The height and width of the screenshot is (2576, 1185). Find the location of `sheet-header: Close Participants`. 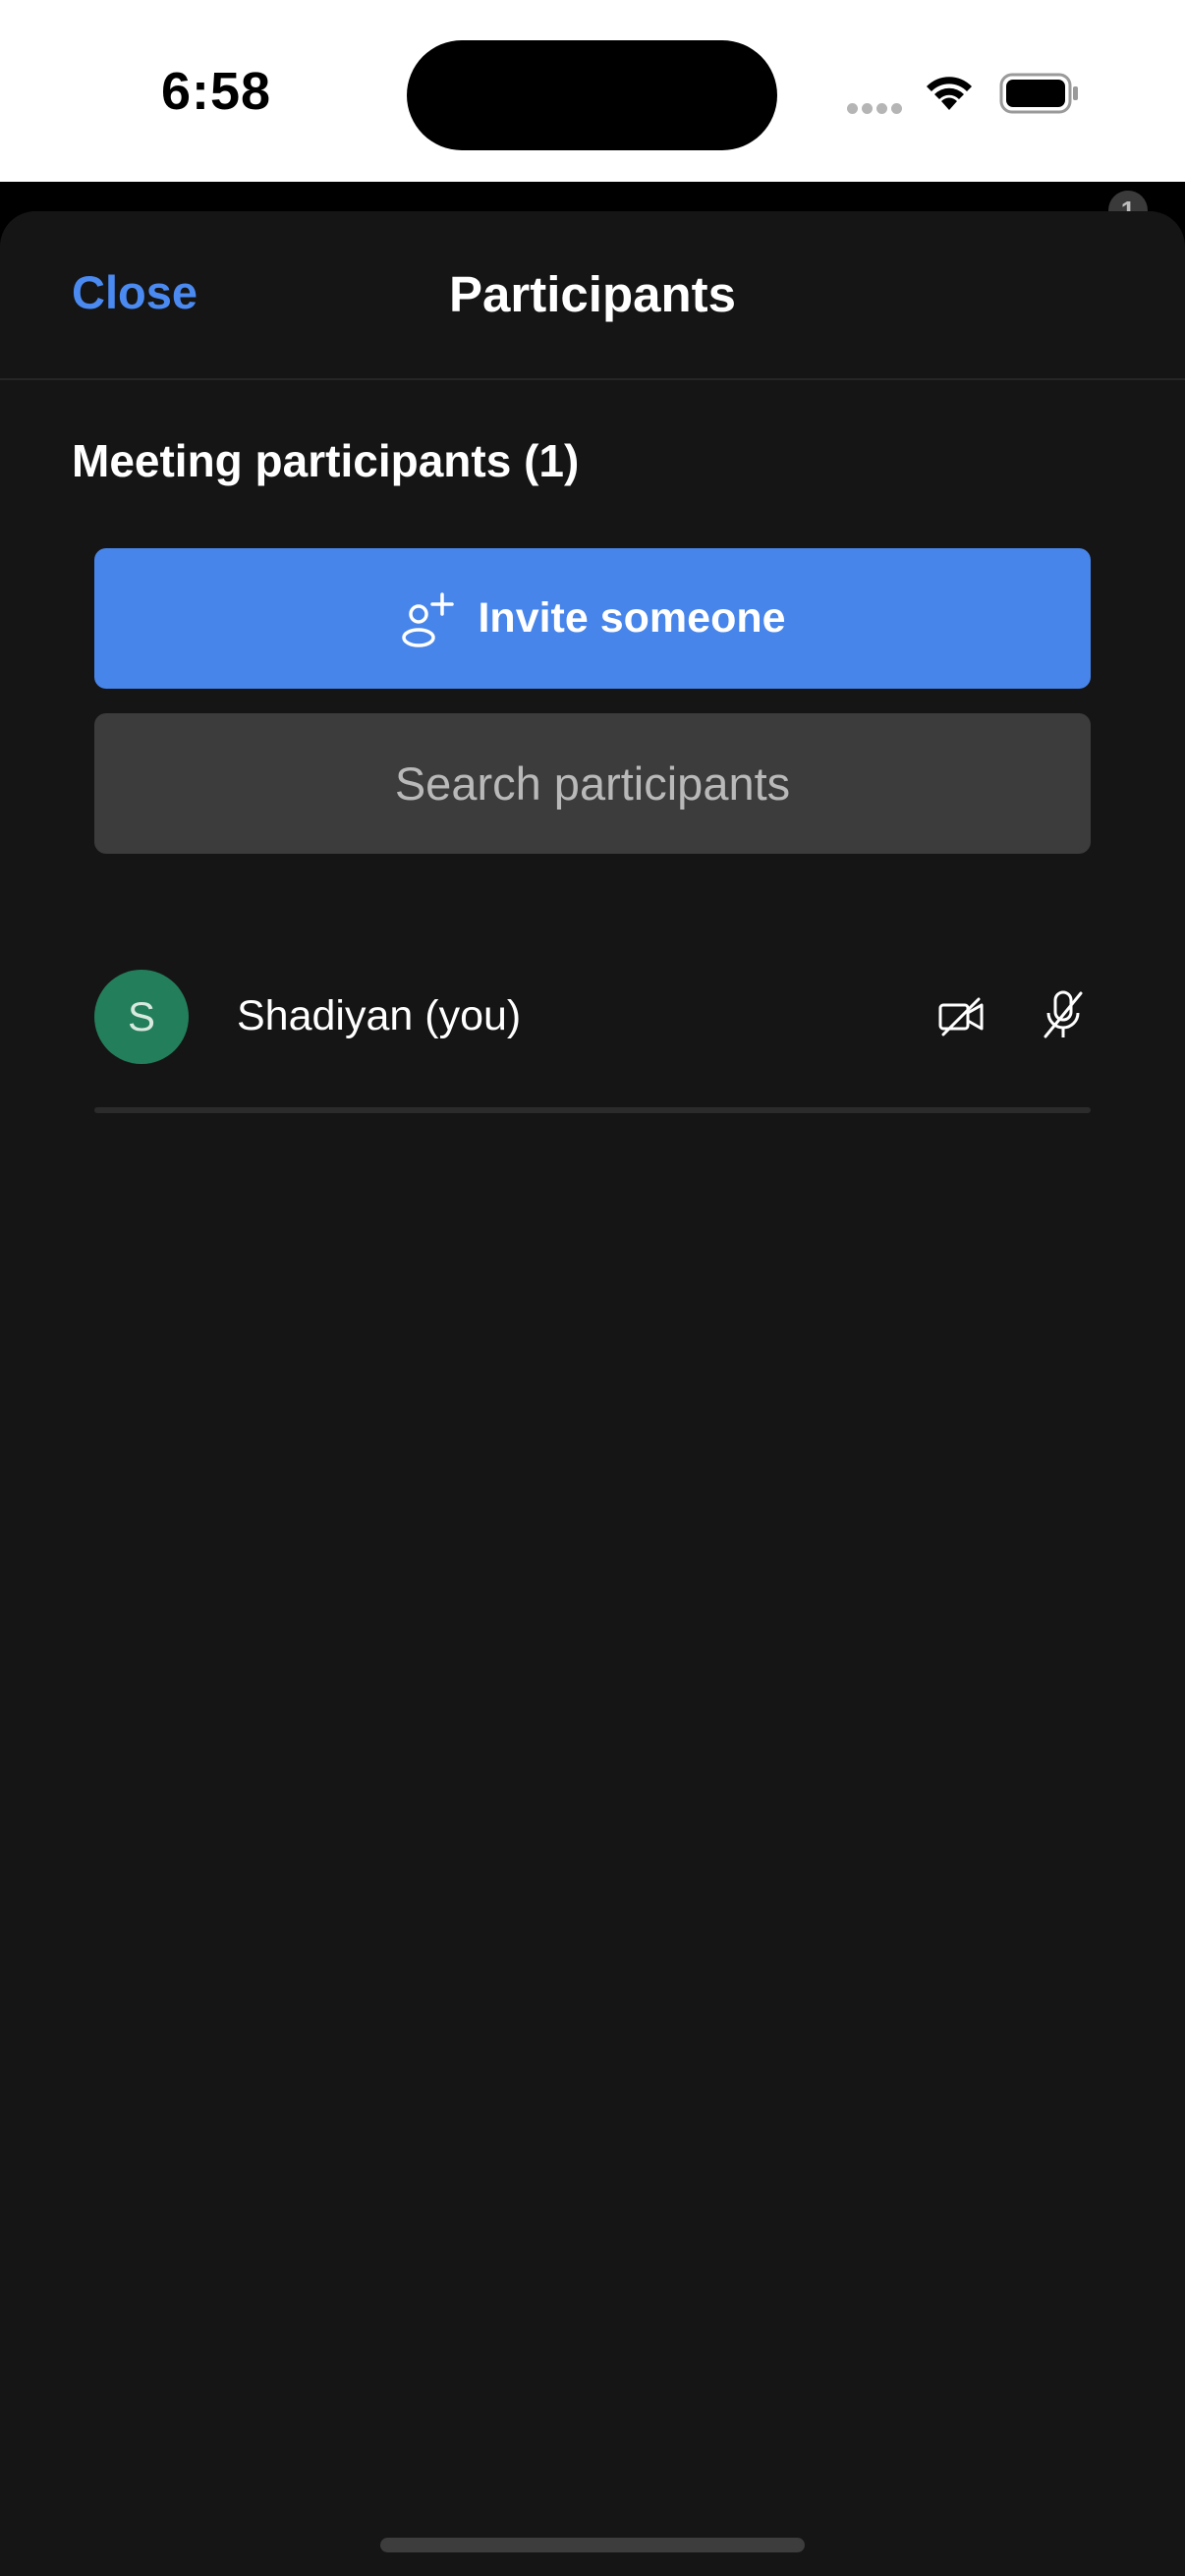

sheet-header: Close Participants is located at coordinates (592, 295).